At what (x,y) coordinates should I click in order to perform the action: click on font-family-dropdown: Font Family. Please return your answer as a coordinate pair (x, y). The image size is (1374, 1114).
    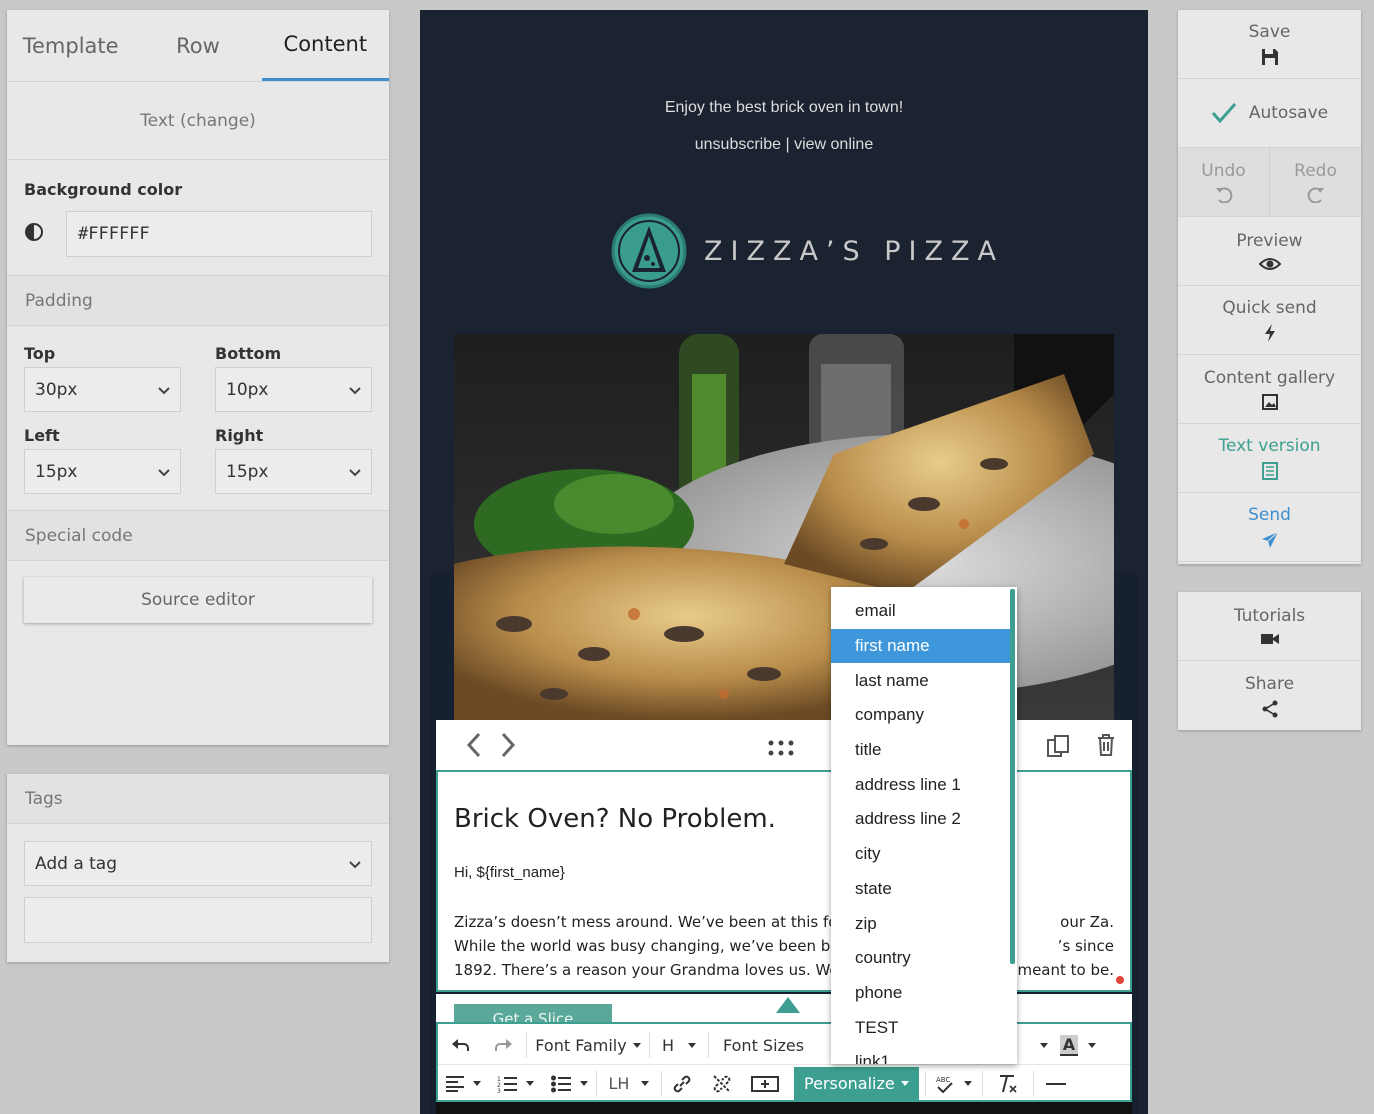
    Looking at the image, I should click on (588, 1045).